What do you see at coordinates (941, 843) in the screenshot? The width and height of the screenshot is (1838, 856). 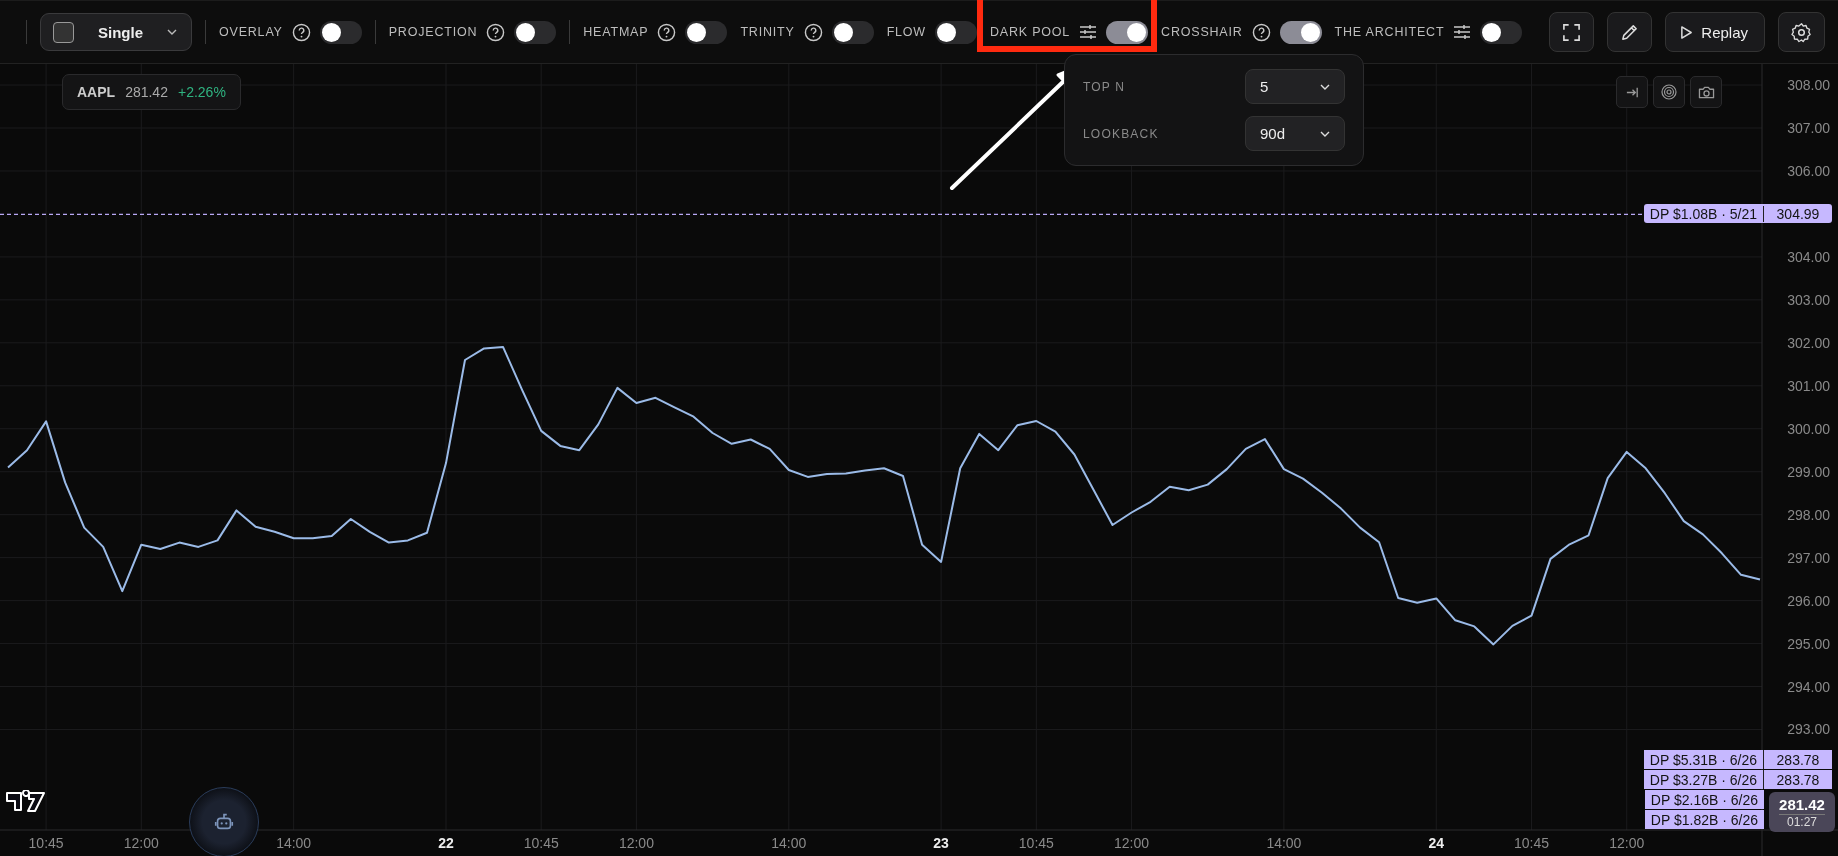 I see `time-axis-label: 23` at bounding box center [941, 843].